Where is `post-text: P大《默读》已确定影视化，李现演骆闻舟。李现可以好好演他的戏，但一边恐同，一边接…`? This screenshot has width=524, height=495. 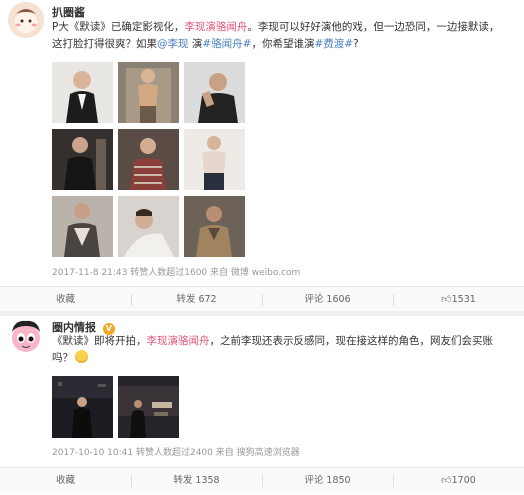
post-text: P大《默读》已确定影视化，李现演骆闻舟。李现可以好好演他的戏，但一边恐同，一边接… is located at coordinates (285, 36).